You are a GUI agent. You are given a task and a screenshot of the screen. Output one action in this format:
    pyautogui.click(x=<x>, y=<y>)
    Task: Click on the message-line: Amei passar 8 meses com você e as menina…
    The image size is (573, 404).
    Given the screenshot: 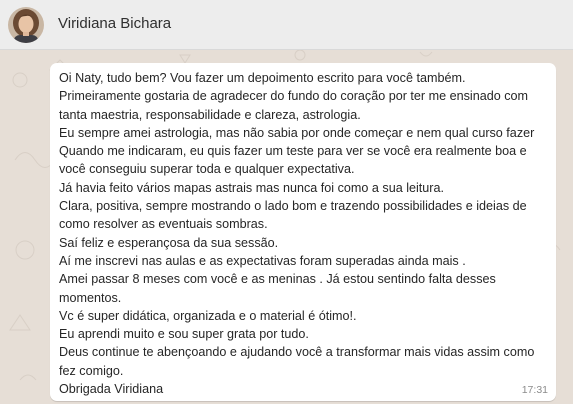 What is the action you would take?
    pyautogui.click(x=277, y=279)
    